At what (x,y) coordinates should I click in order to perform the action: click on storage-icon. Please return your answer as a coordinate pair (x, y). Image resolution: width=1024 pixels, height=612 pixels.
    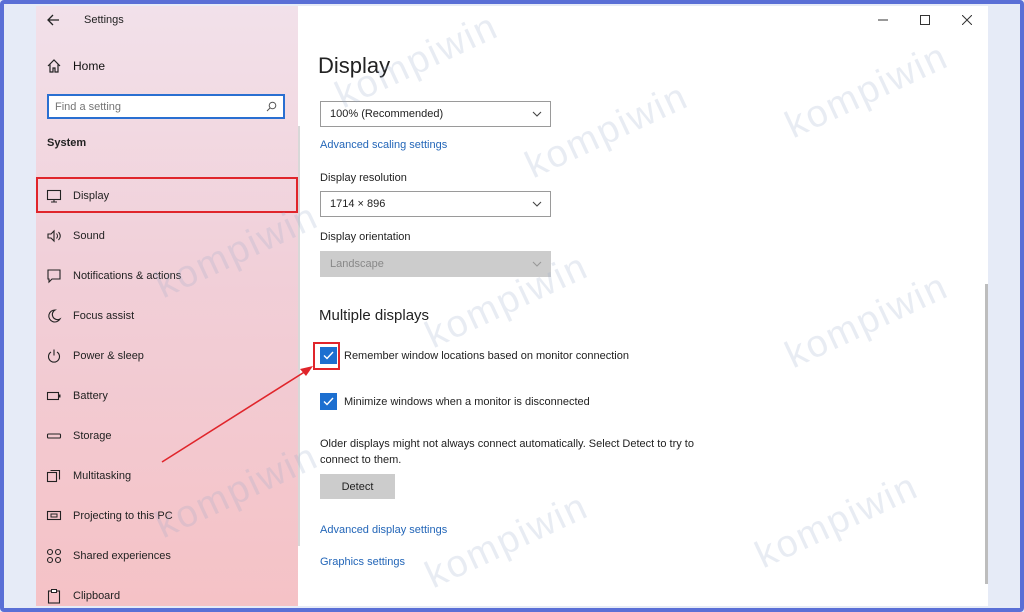
    Looking at the image, I should click on (54, 436).